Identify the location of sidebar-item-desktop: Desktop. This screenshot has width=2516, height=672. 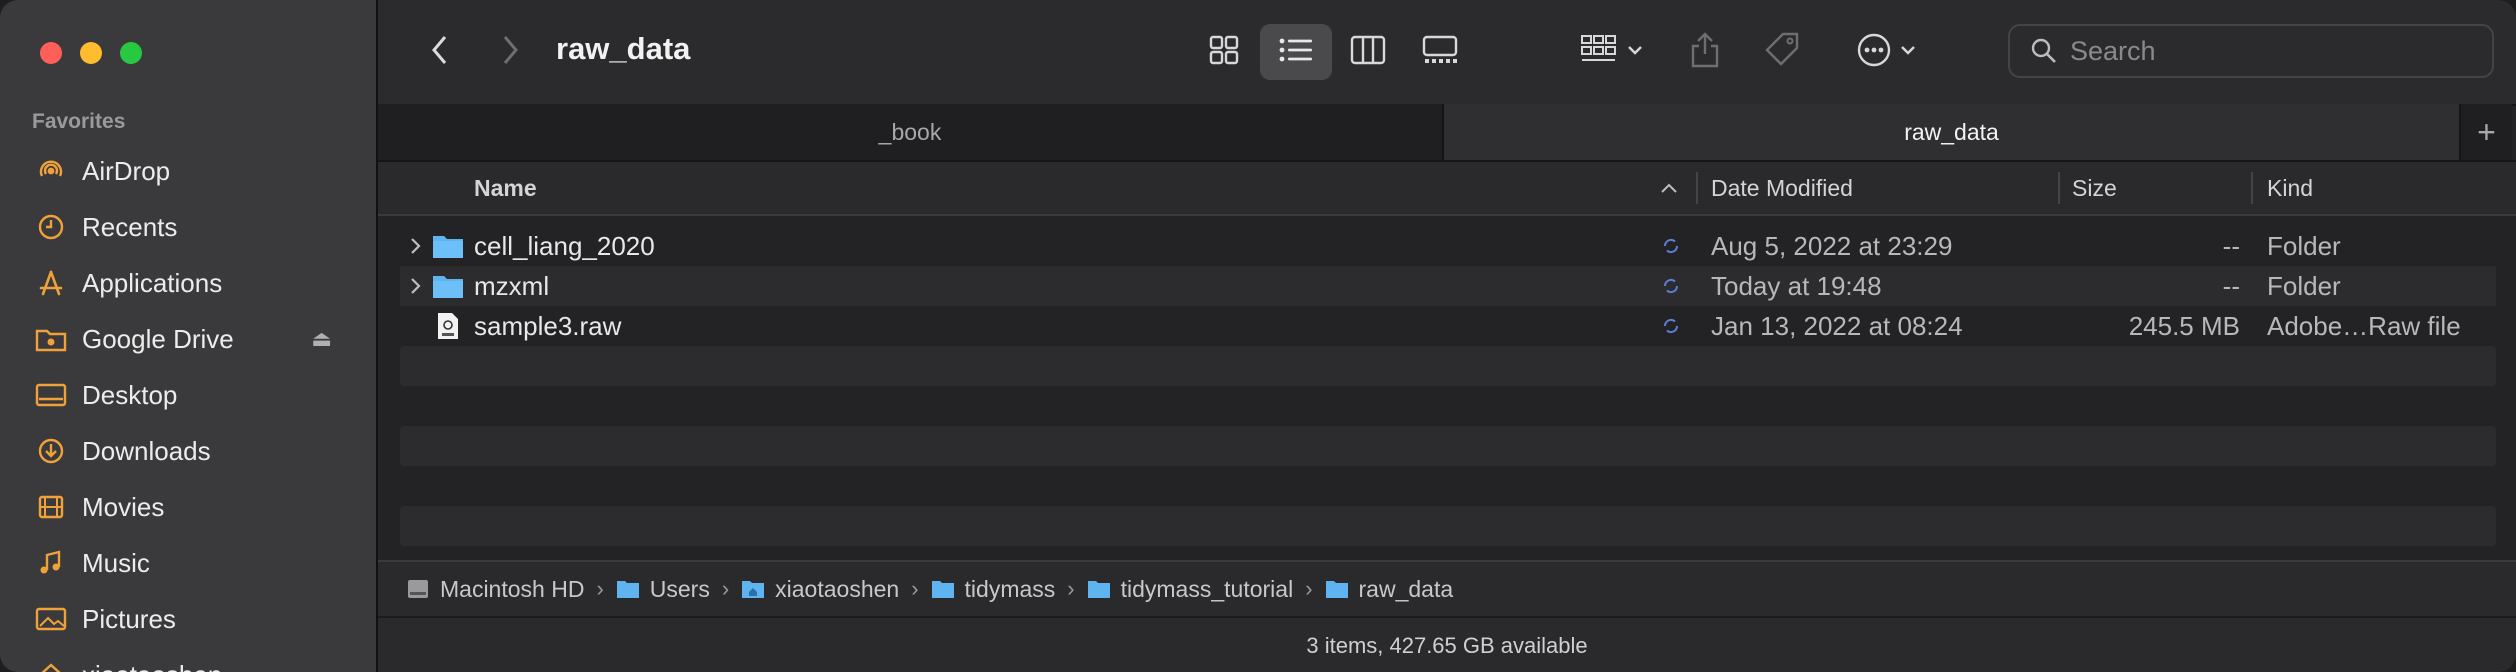
(188, 395).